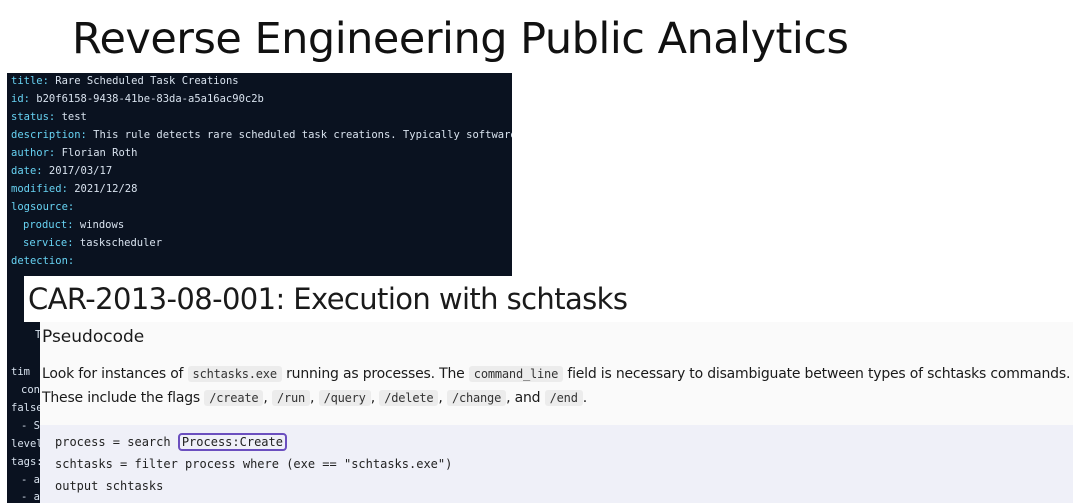 The image size is (1073, 503). Describe the element at coordinates (102, 189) in the screenshot. I see `yaml-value: 2021/12/28` at that location.